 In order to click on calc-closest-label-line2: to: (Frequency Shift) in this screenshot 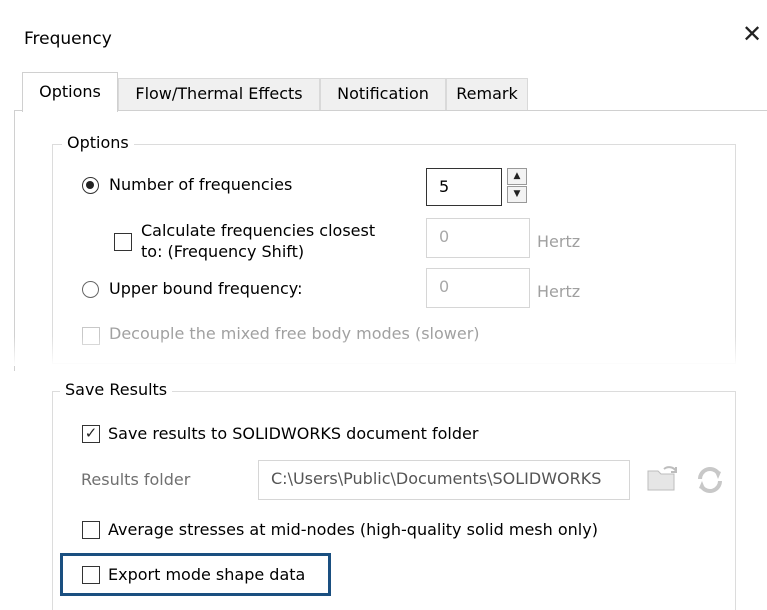, I will do `click(223, 251)`.